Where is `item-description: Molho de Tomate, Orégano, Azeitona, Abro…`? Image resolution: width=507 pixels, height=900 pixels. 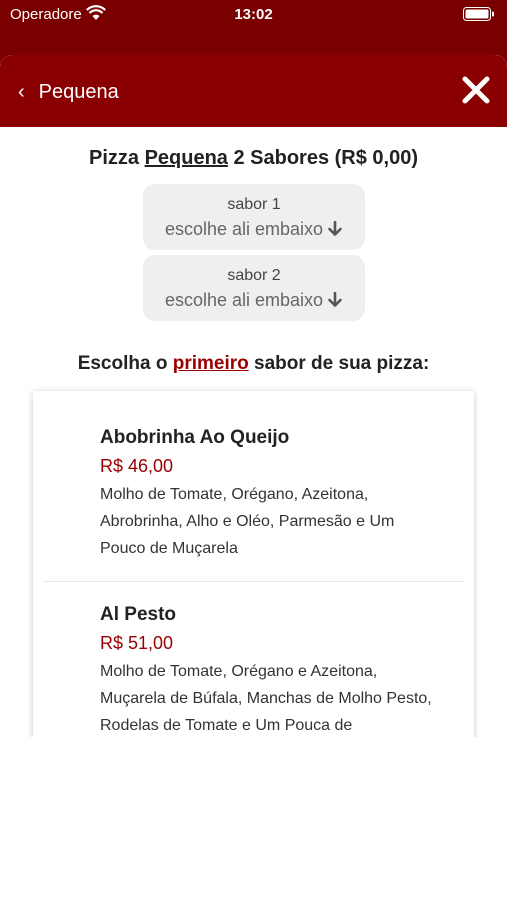
item-description: Molho de Tomate, Orégano, Azeitona, Abro… is located at coordinates (247, 521).